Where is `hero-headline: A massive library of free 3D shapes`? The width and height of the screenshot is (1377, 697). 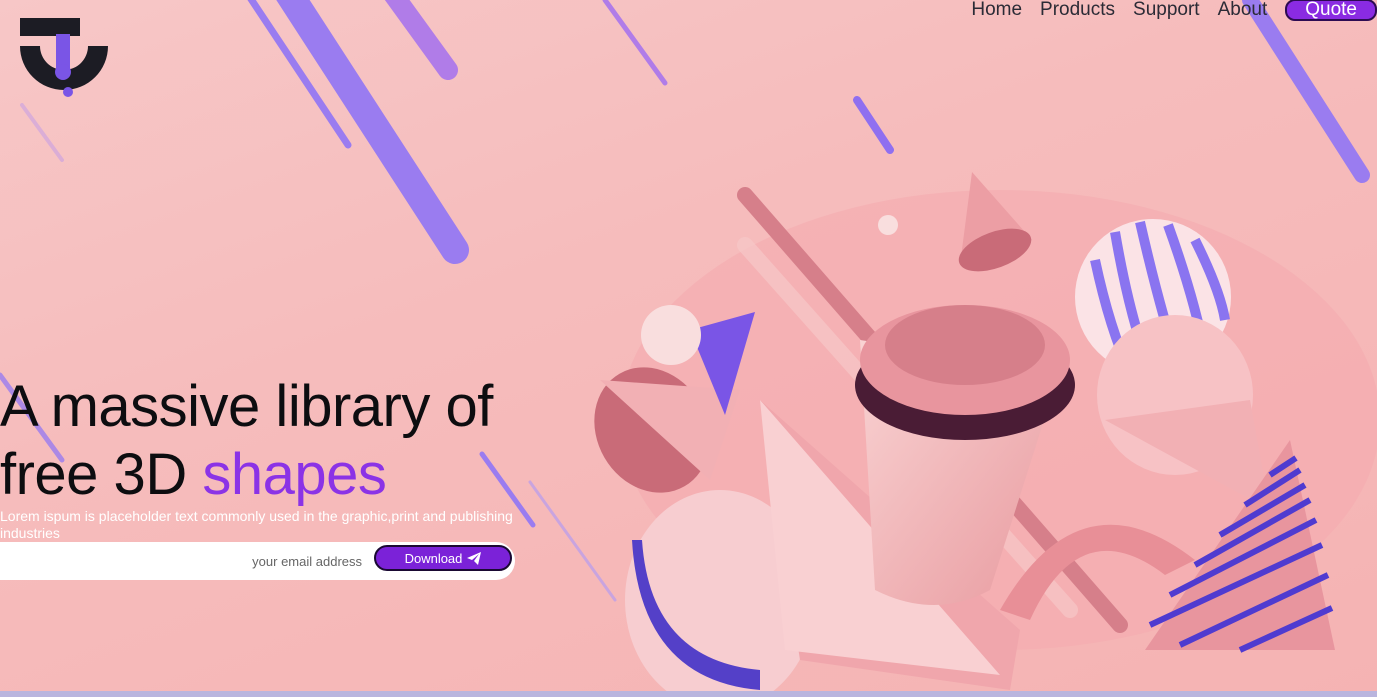 hero-headline: A massive library of free 3D shapes is located at coordinates (246, 441).